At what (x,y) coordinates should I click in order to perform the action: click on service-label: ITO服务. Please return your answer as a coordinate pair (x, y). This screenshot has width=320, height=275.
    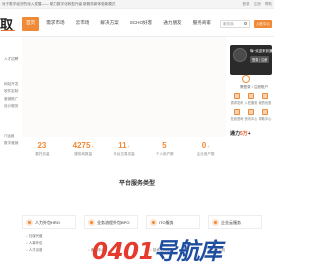
    Looking at the image, I should click on (166, 222).